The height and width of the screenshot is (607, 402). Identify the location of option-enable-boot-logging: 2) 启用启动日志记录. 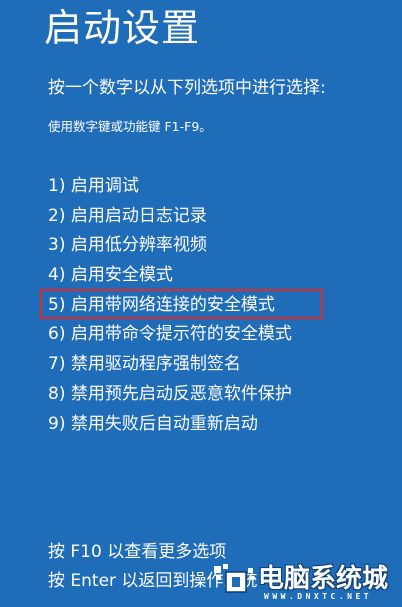
(170, 217).